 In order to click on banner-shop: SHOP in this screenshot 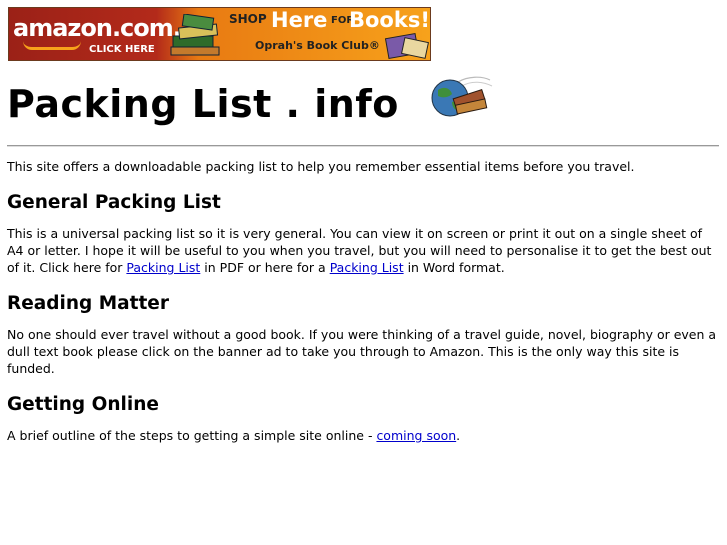, I will do `click(248, 19)`.